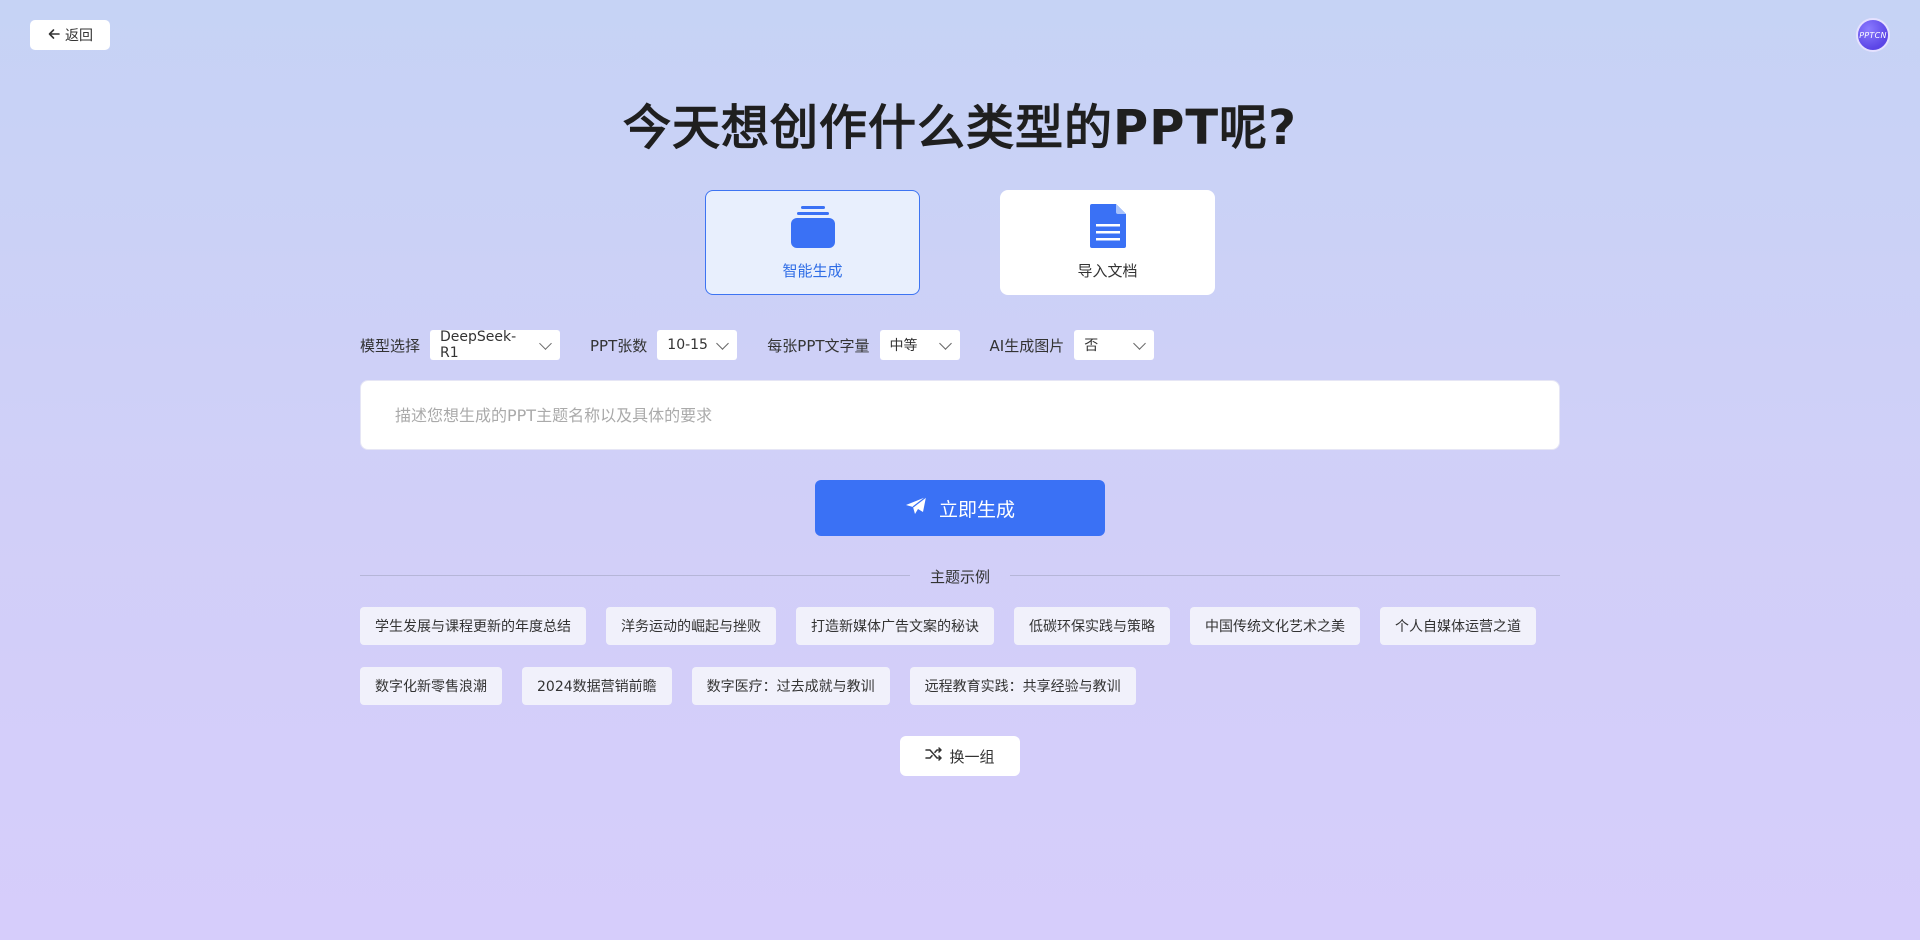 This screenshot has height=940, width=1920. Describe the element at coordinates (691, 626) in the screenshot. I see `example-chip: 洋务运动的崛起与挫败` at that location.